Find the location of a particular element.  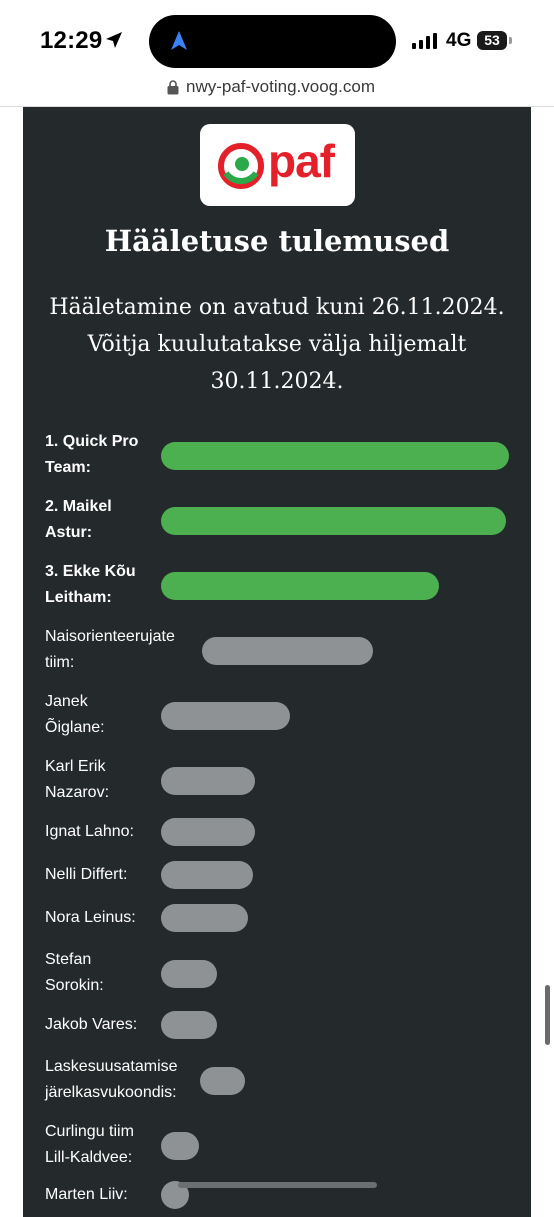

voting-info-line: 30.11.2024. is located at coordinates (277, 381).